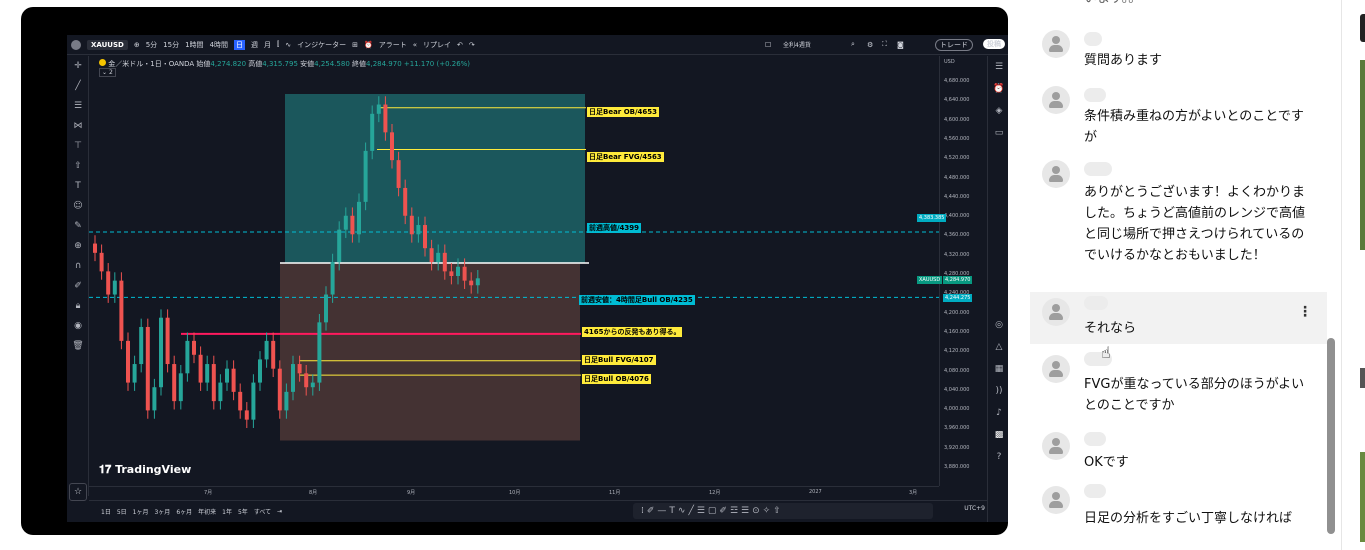 The image size is (1365, 550). What do you see at coordinates (957, 81) in the screenshot?
I see `price-tick: 4,680.000` at bounding box center [957, 81].